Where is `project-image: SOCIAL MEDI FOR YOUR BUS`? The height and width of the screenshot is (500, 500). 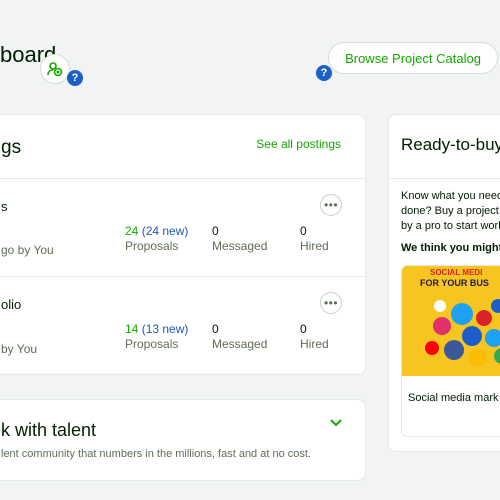 project-image: SOCIAL MEDI FOR YOUR BUS is located at coordinates (451, 321).